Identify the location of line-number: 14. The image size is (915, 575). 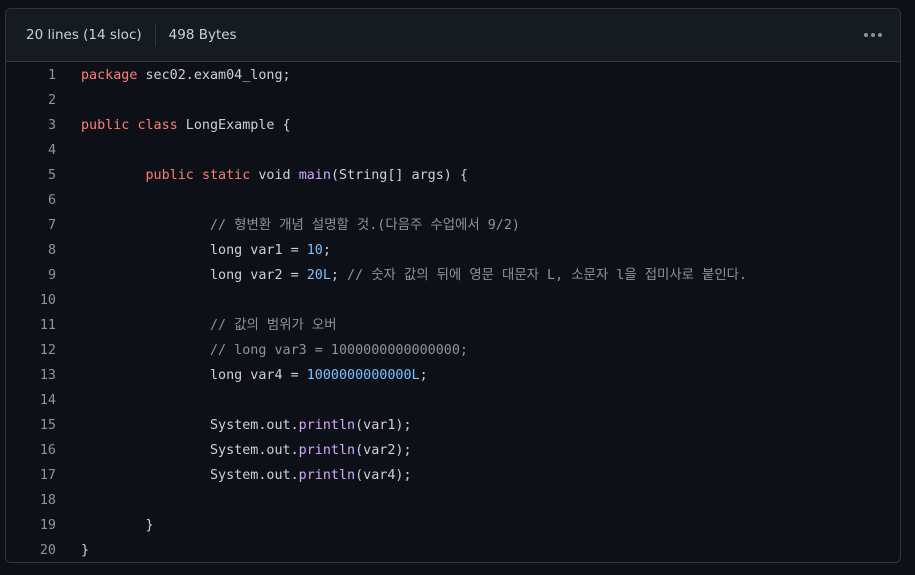
(31, 400).